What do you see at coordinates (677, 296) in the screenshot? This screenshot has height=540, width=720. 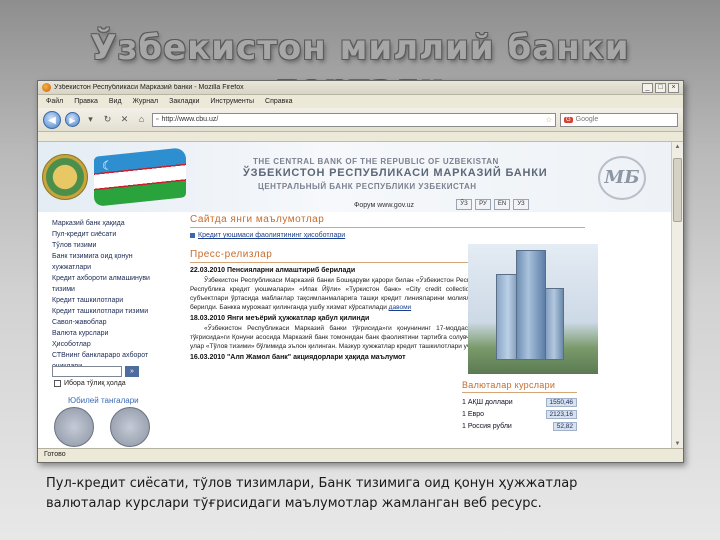 I see `vertical-scrollbar: ▲ ▼` at bounding box center [677, 296].